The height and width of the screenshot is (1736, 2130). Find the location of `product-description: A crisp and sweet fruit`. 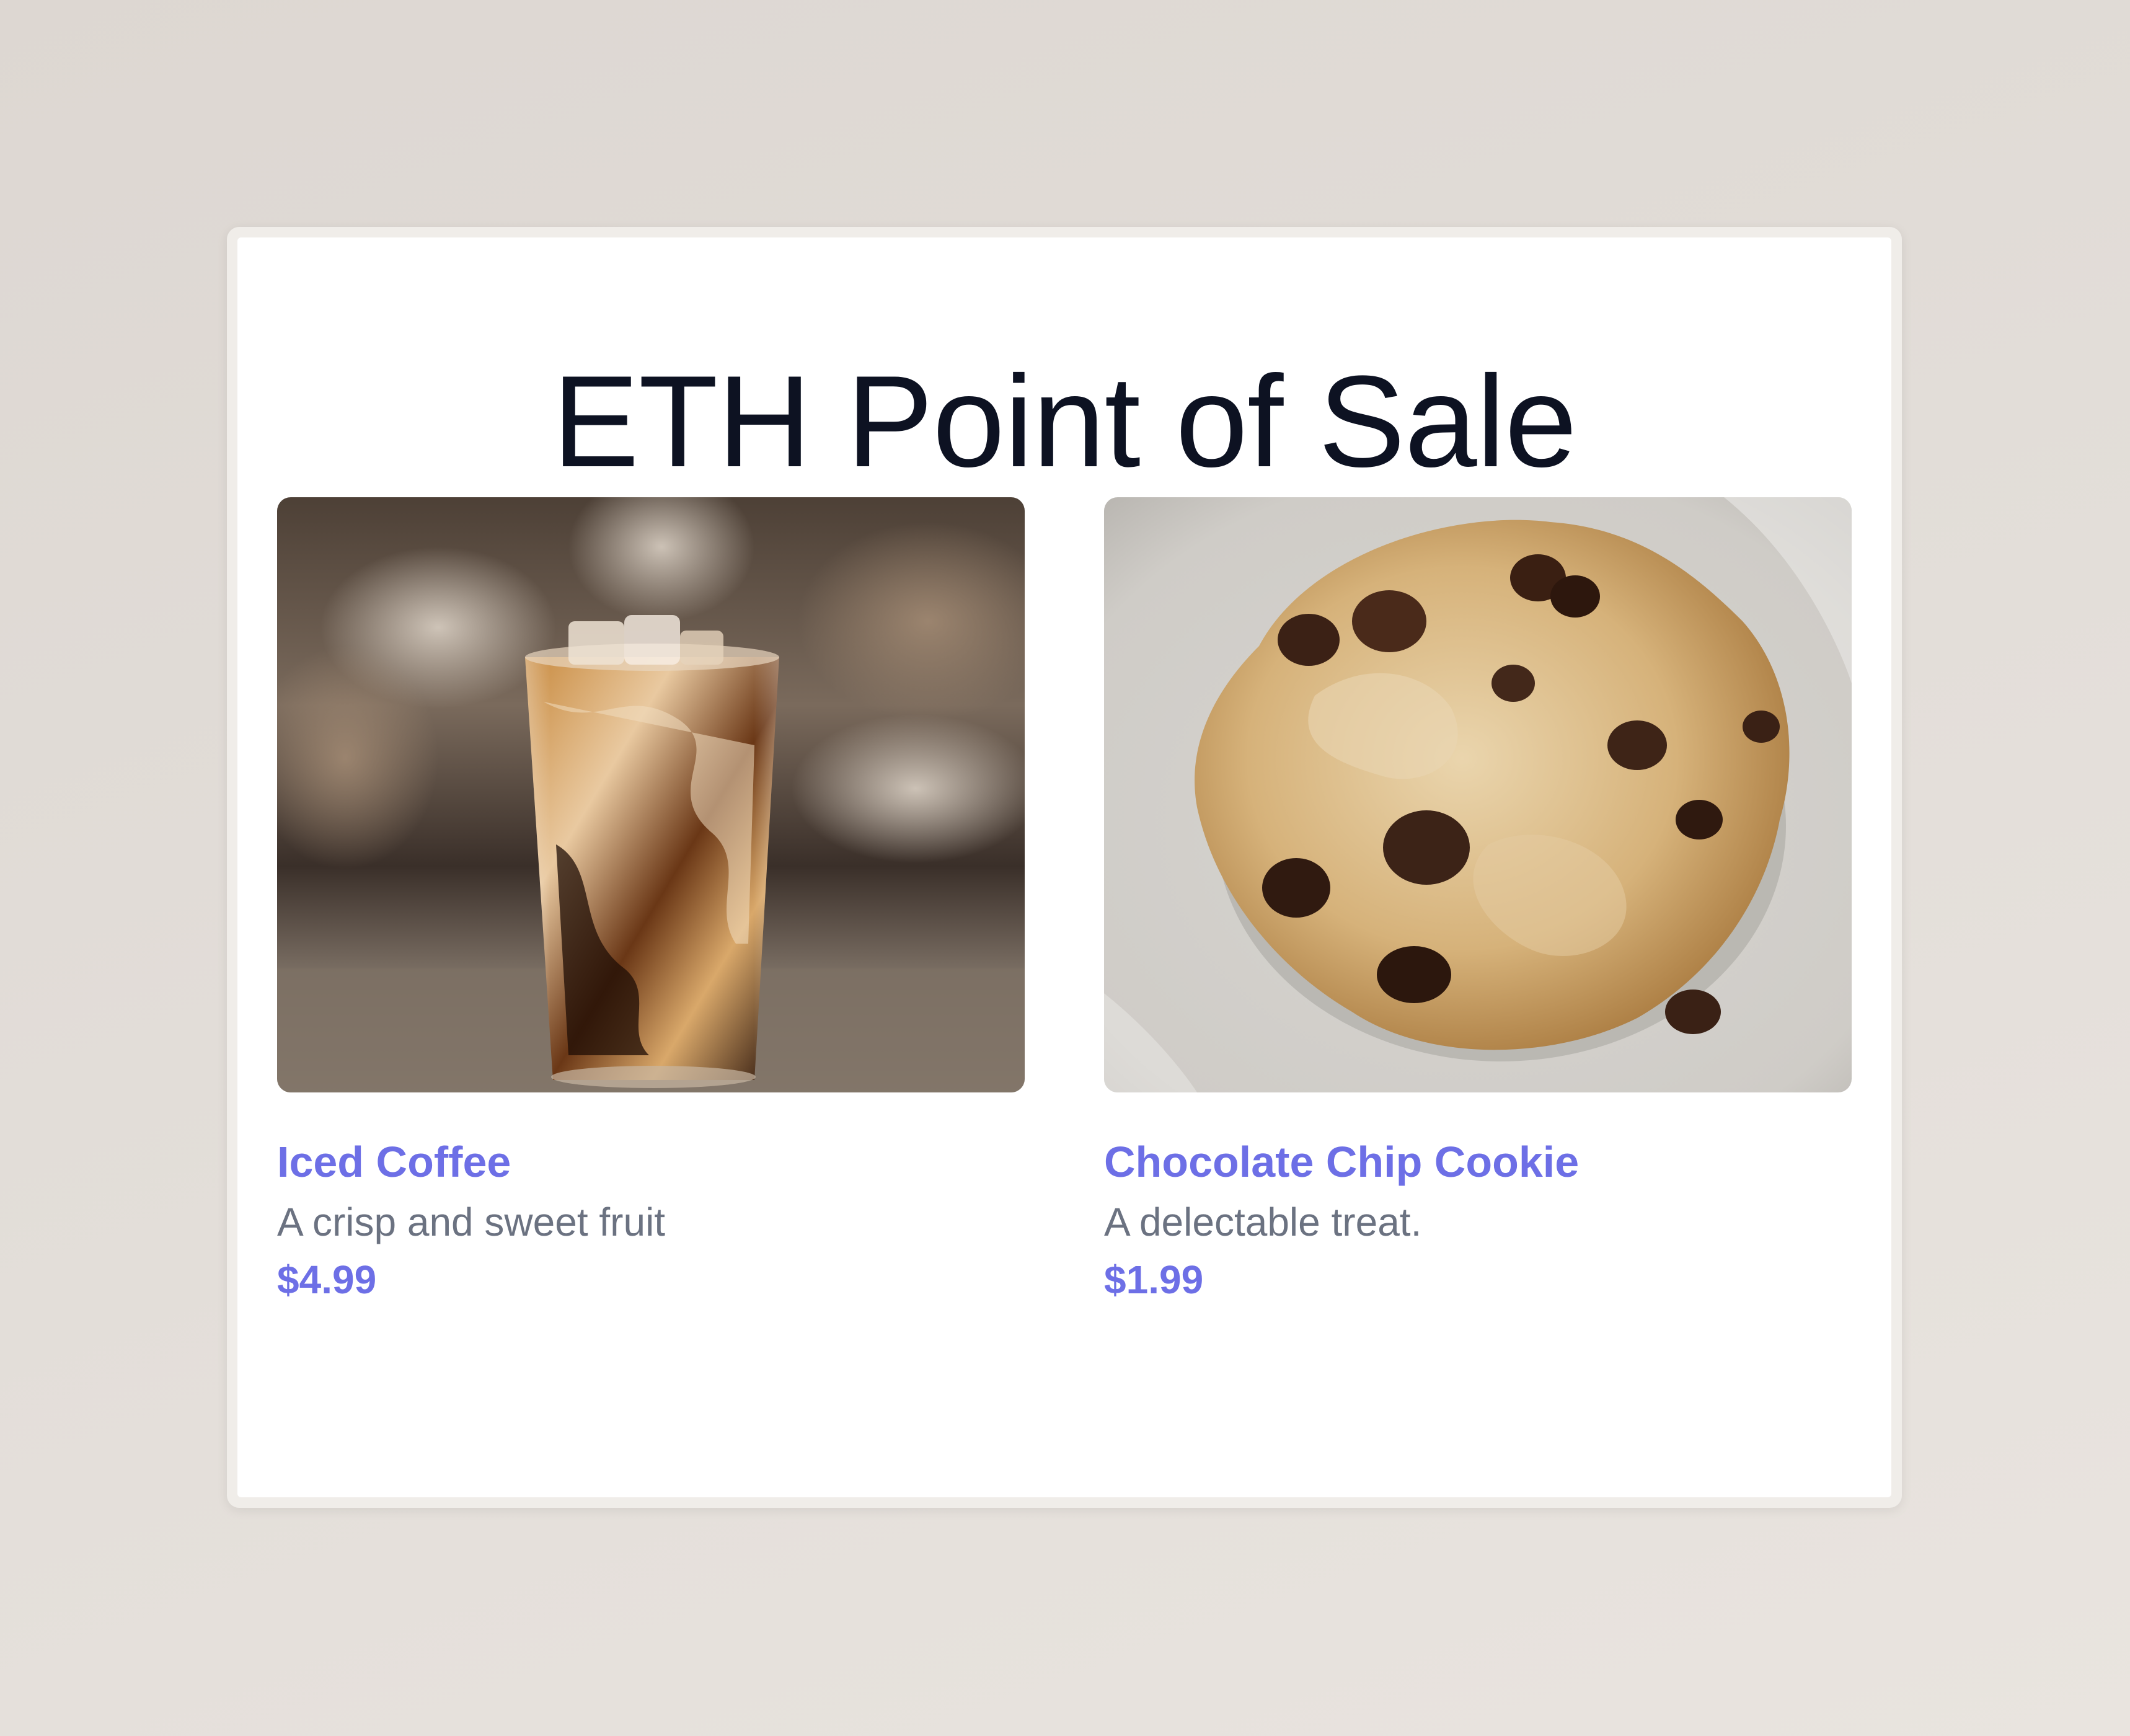

product-description: A crisp and sweet fruit is located at coordinates (471, 1221).